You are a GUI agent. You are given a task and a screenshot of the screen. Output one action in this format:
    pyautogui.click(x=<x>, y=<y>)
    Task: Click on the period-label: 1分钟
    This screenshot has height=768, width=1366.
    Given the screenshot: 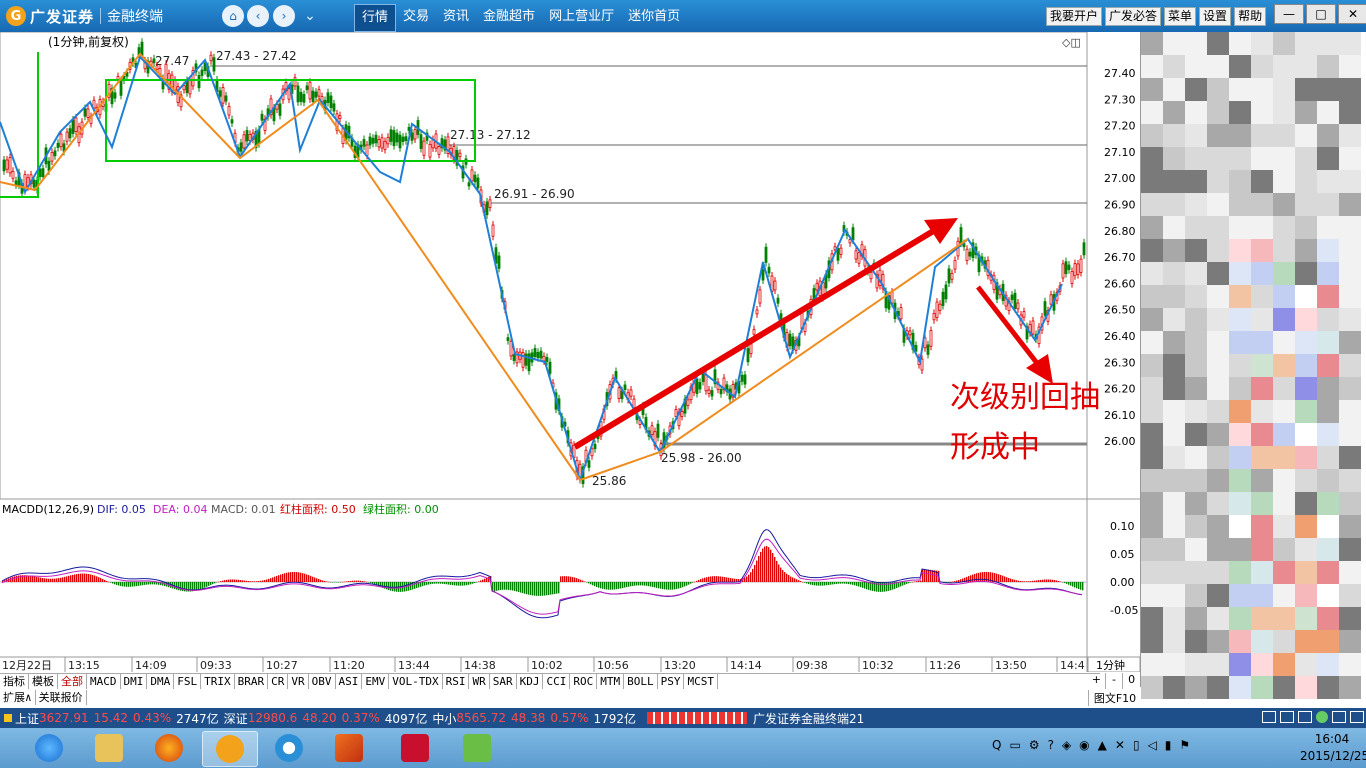 What is the action you would take?
    pyautogui.click(x=1110, y=665)
    